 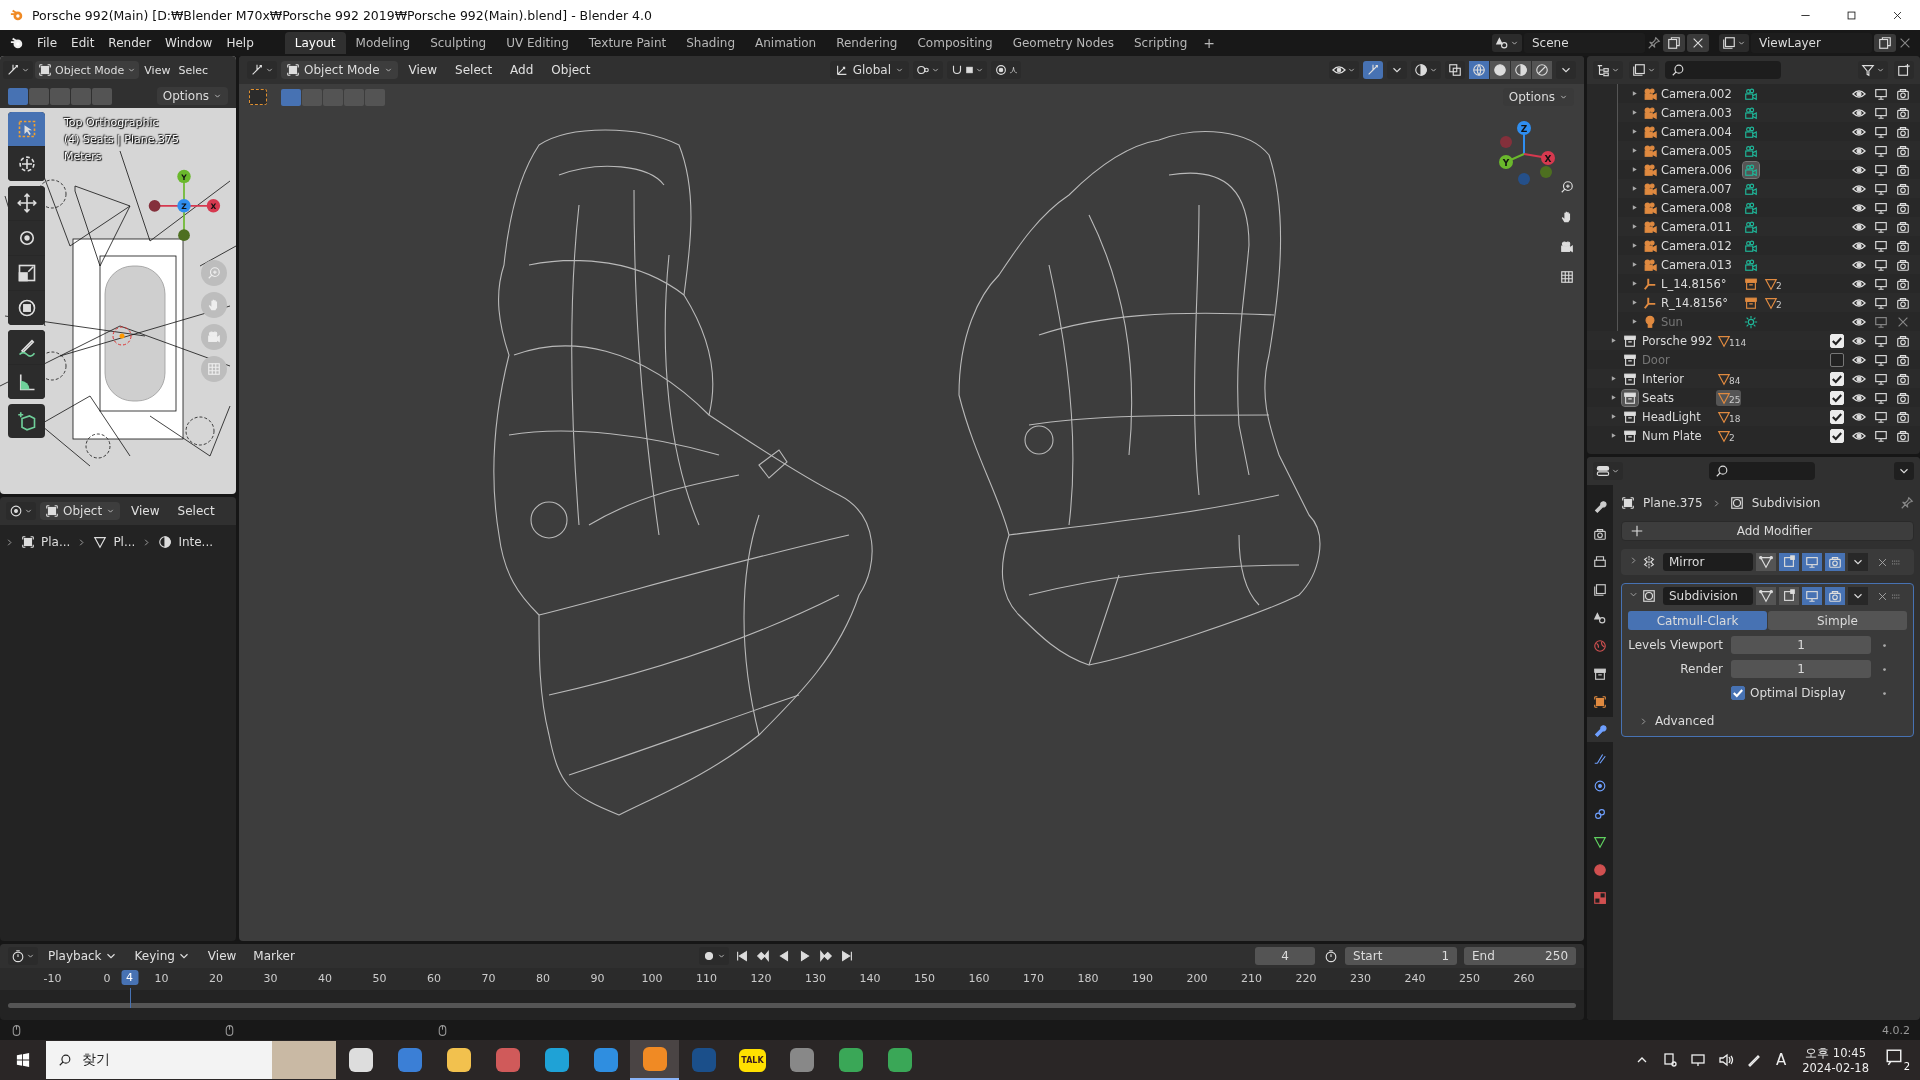 I want to click on outliner-item: HeadLight, so click(x=1677, y=416).